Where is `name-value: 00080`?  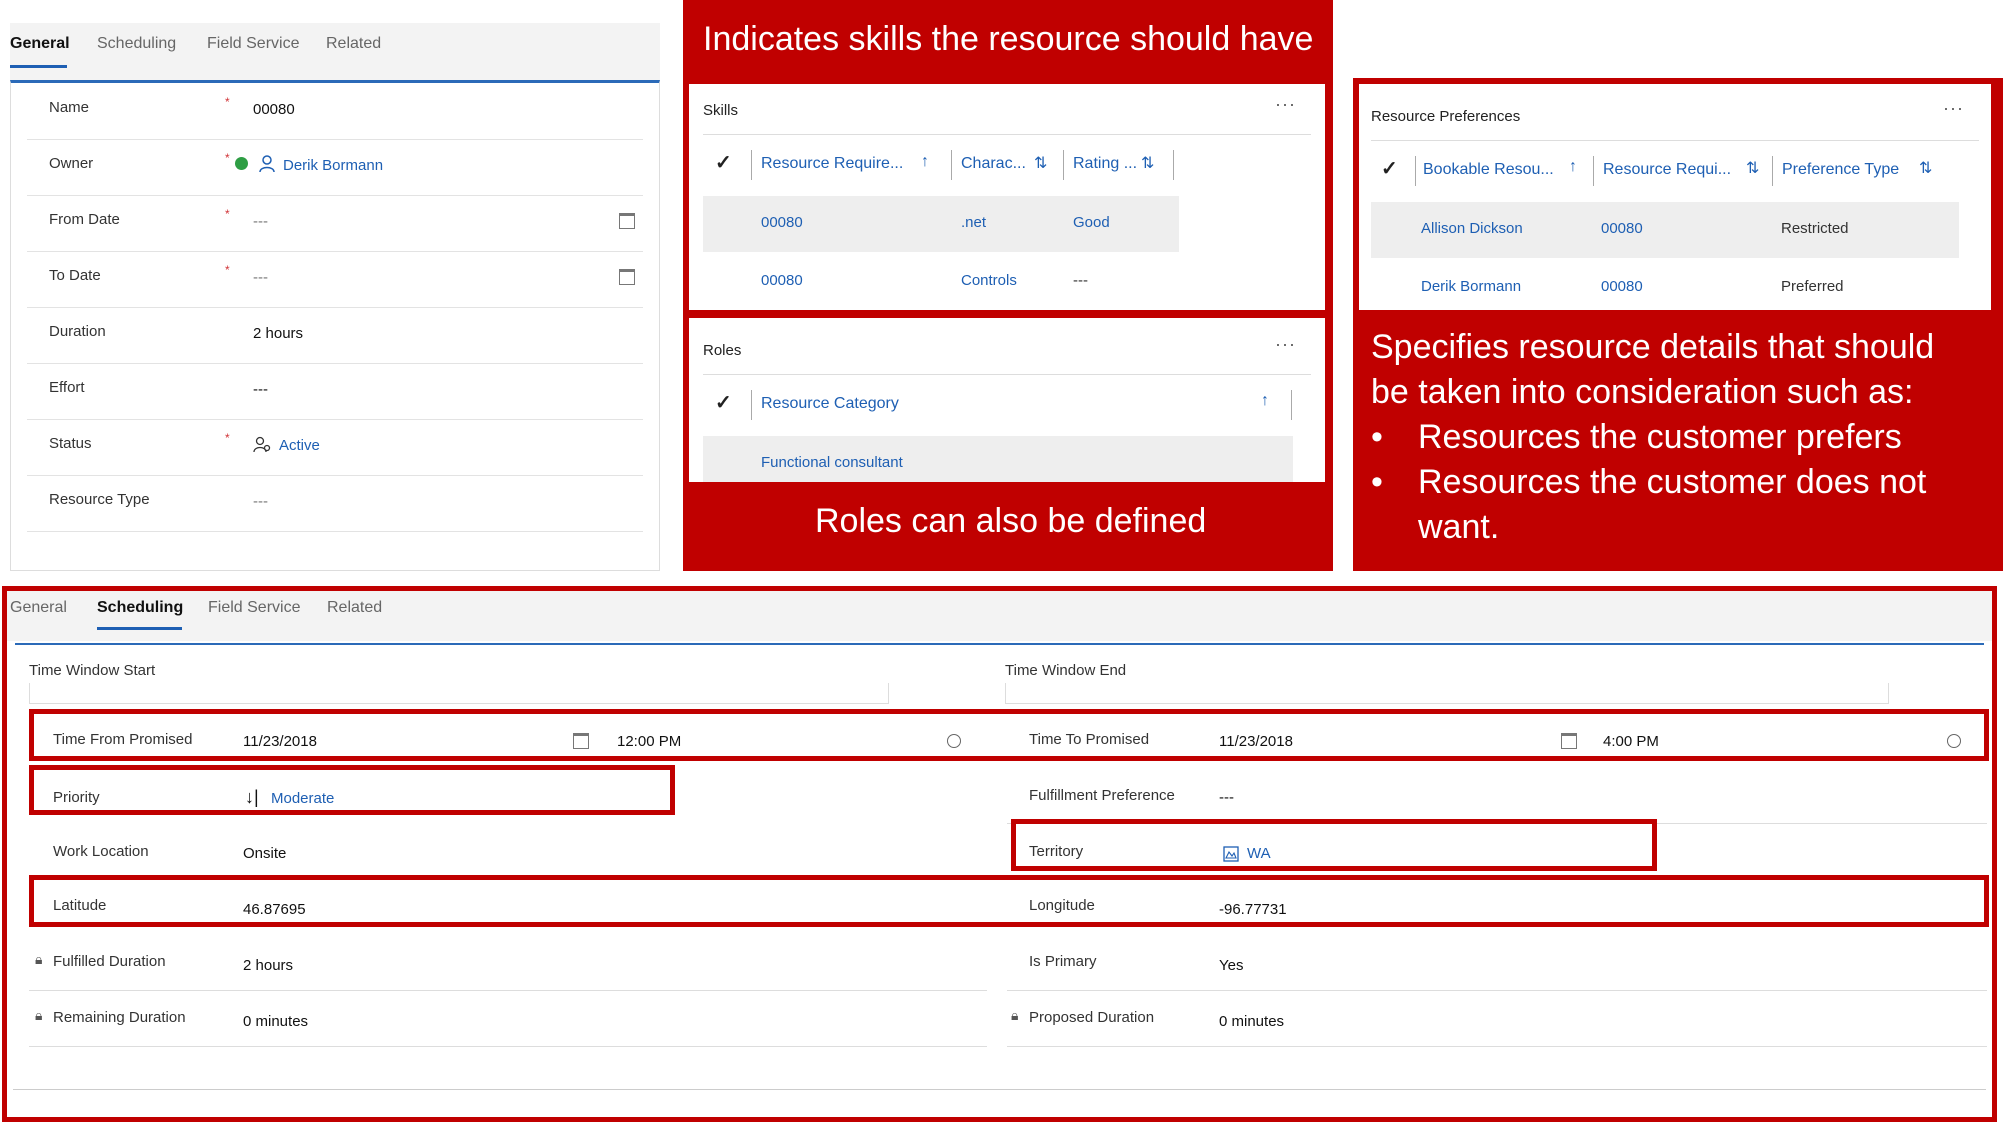 name-value: 00080 is located at coordinates (274, 109).